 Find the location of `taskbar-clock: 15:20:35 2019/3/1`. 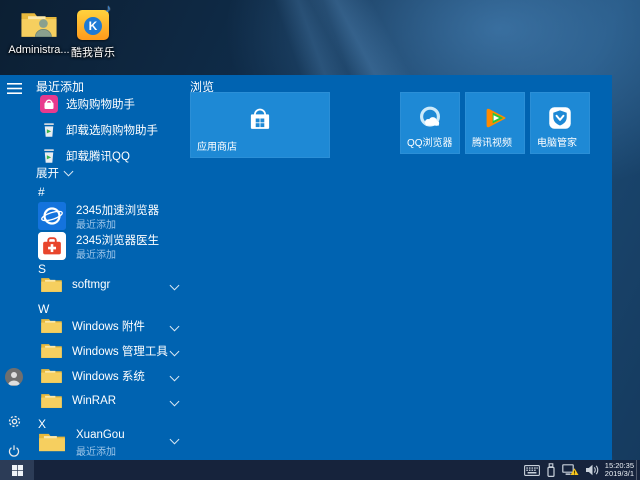

taskbar-clock: 15:20:35 2019/3/1 is located at coordinates (620, 470).